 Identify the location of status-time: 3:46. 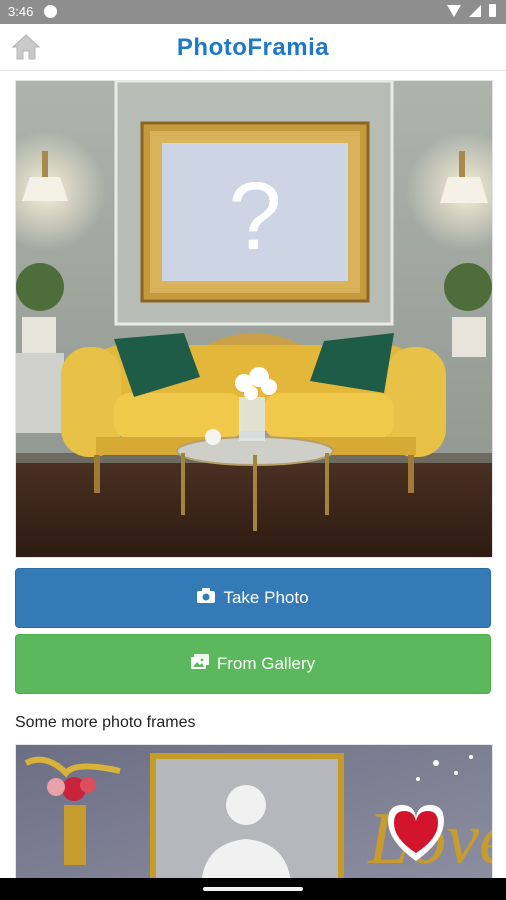
(21, 11).